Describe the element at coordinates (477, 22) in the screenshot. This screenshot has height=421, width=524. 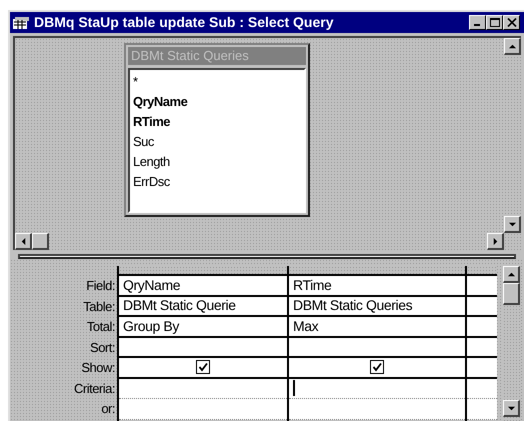
I see `minimize-button` at that location.